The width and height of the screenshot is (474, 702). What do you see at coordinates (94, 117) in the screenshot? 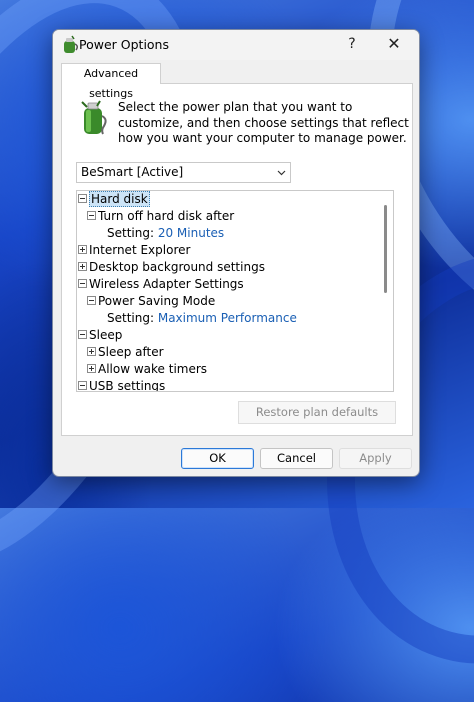
I see `battery-plug-icon` at bounding box center [94, 117].